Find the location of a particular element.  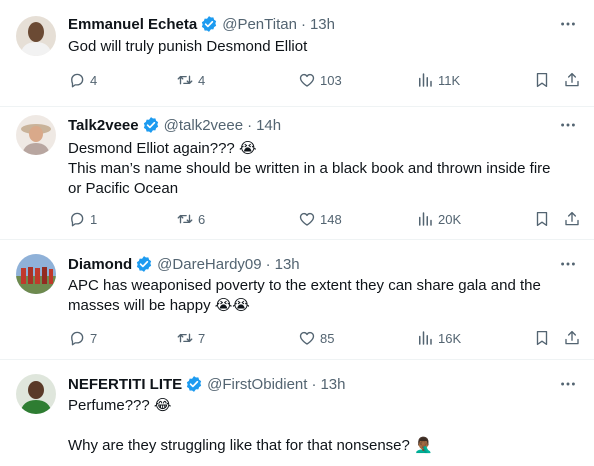

tweet-text-line is located at coordinates (316, 426).